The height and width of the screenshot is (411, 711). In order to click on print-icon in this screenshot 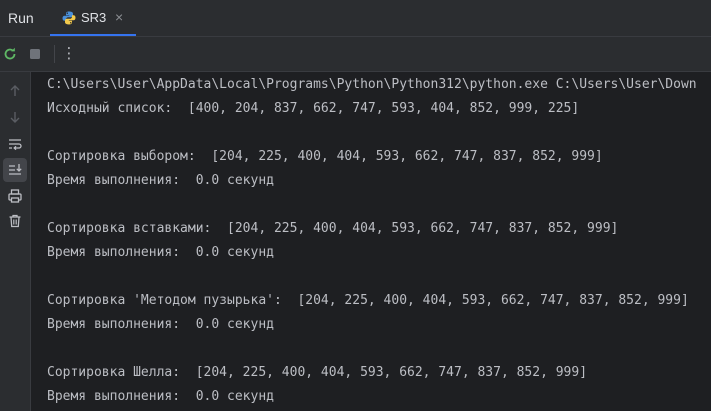, I will do `click(15, 196)`.